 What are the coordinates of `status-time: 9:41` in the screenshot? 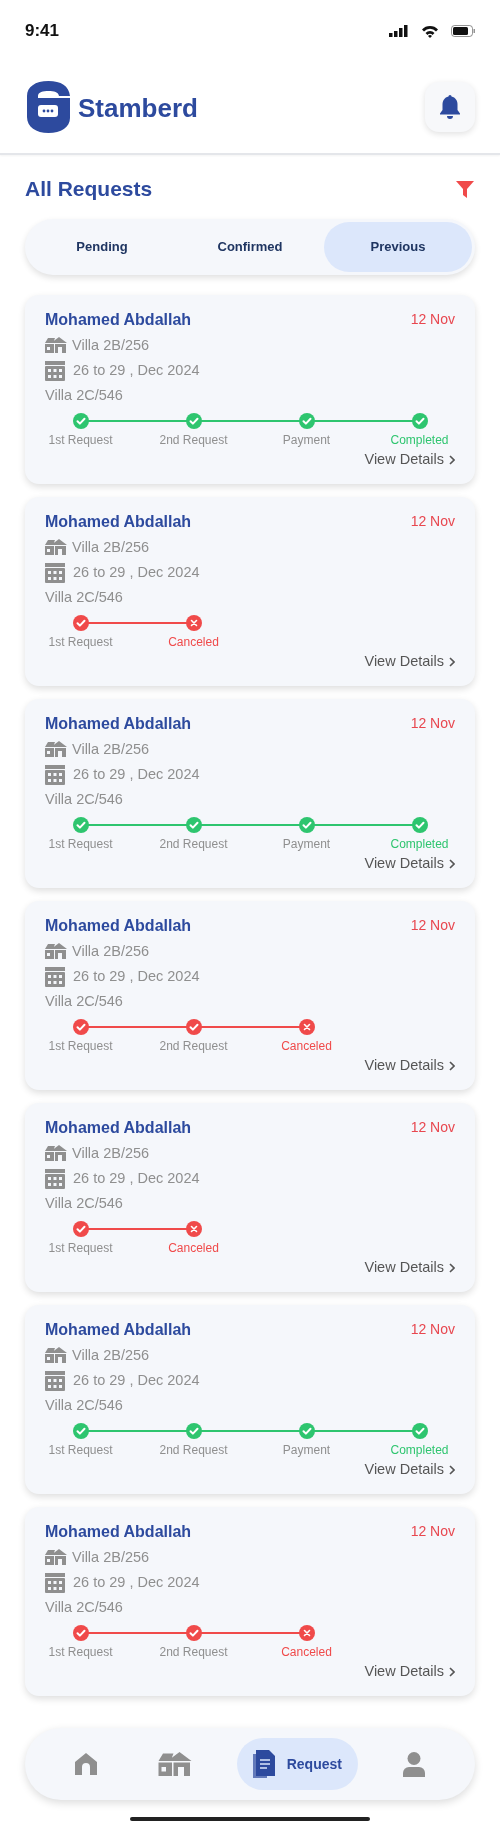 It's located at (42, 31).